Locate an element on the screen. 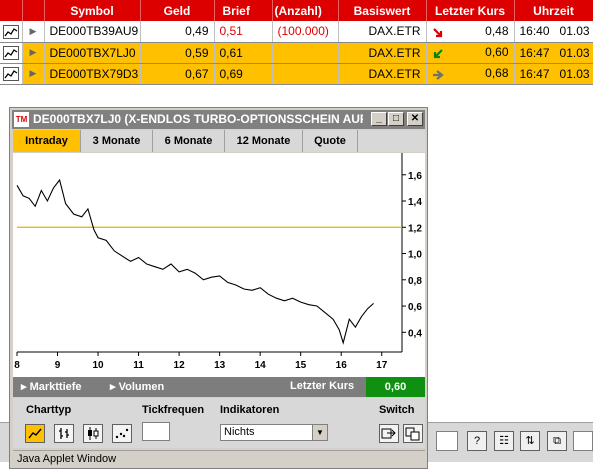 This screenshot has width=593, height=472. symbol-cell: DE000TBX79D3 is located at coordinates (92, 74).